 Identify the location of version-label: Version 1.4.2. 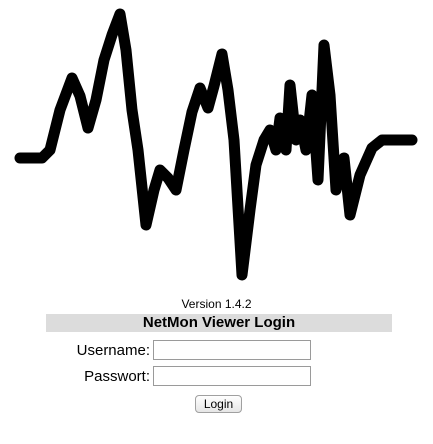
(216, 304).